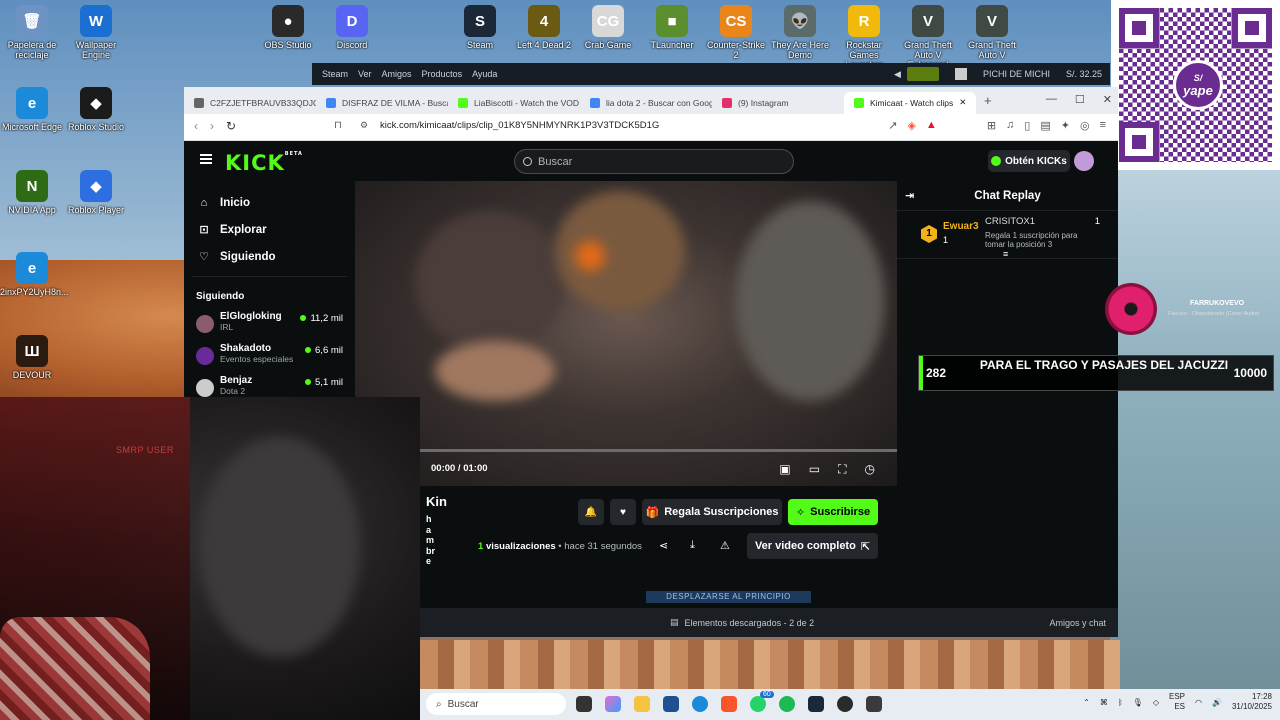 This screenshot has width=1280, height=720. Describe the element at coordinates (642, 704) in the screenshot. I see `file-explorer-icon` at that location.